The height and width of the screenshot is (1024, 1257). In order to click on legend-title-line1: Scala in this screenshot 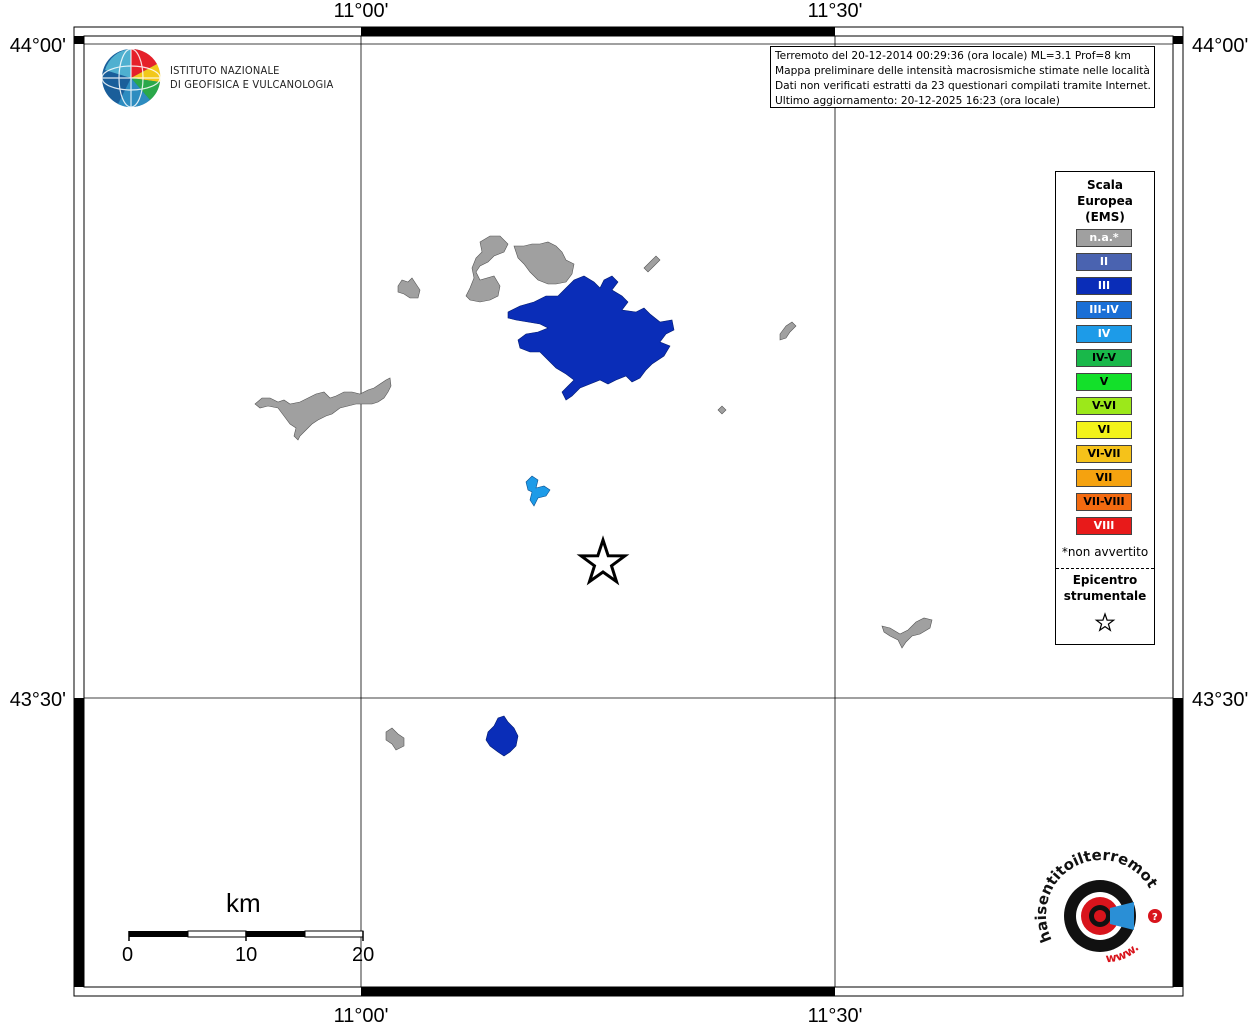, I will do `click(1105, 185)`.